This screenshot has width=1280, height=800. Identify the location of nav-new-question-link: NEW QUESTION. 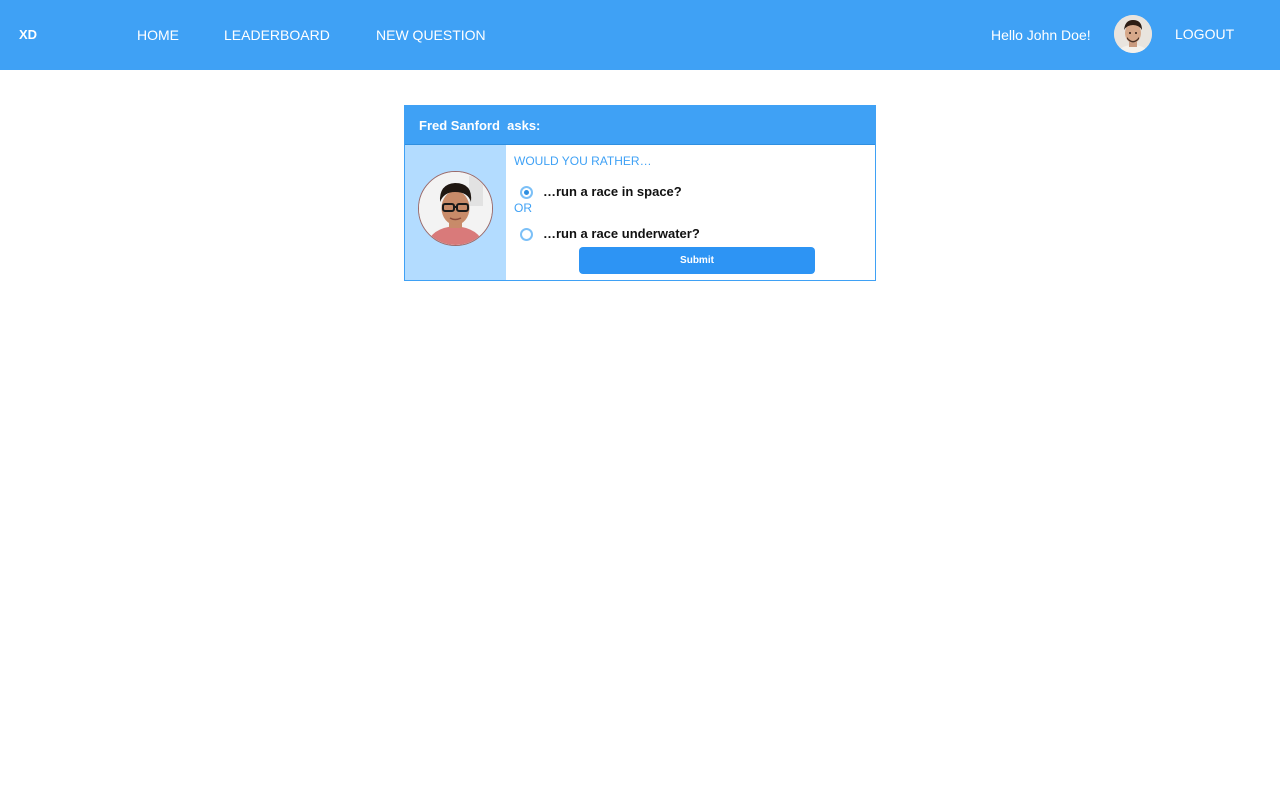
(431, 35).